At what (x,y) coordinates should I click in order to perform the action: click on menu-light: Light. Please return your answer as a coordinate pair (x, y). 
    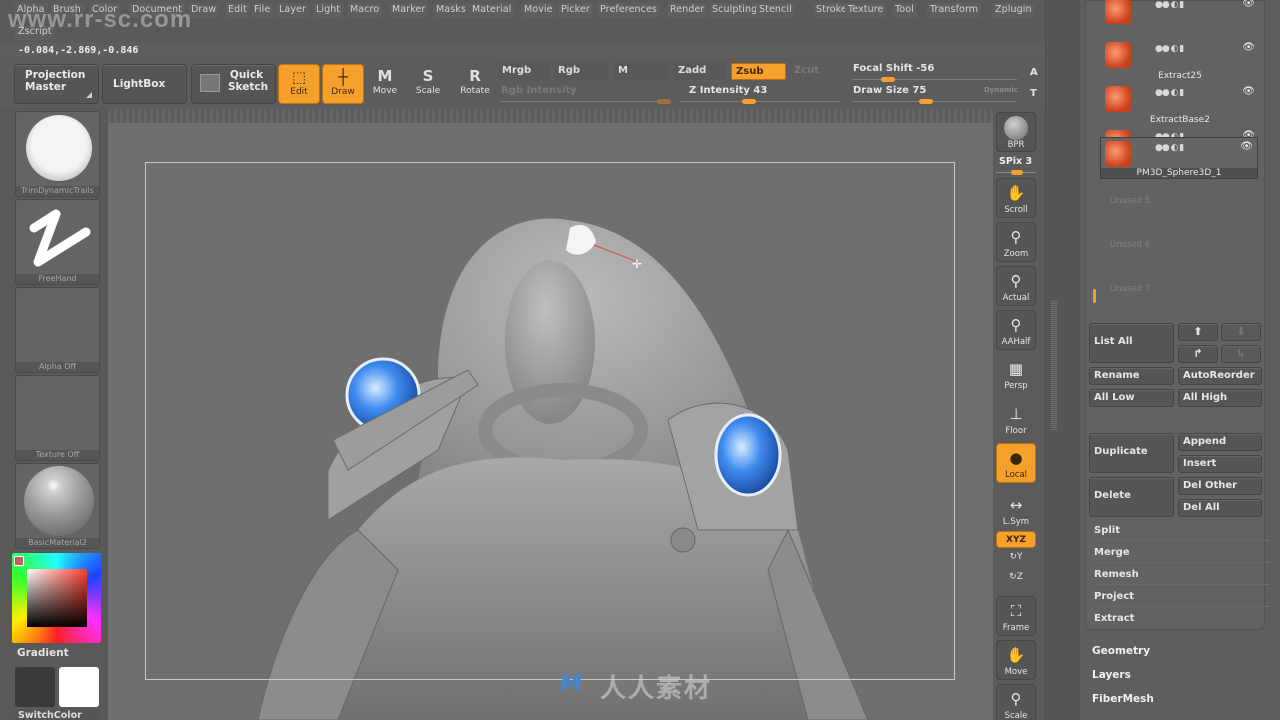
    Looking at the image, I should click on (328, 10).